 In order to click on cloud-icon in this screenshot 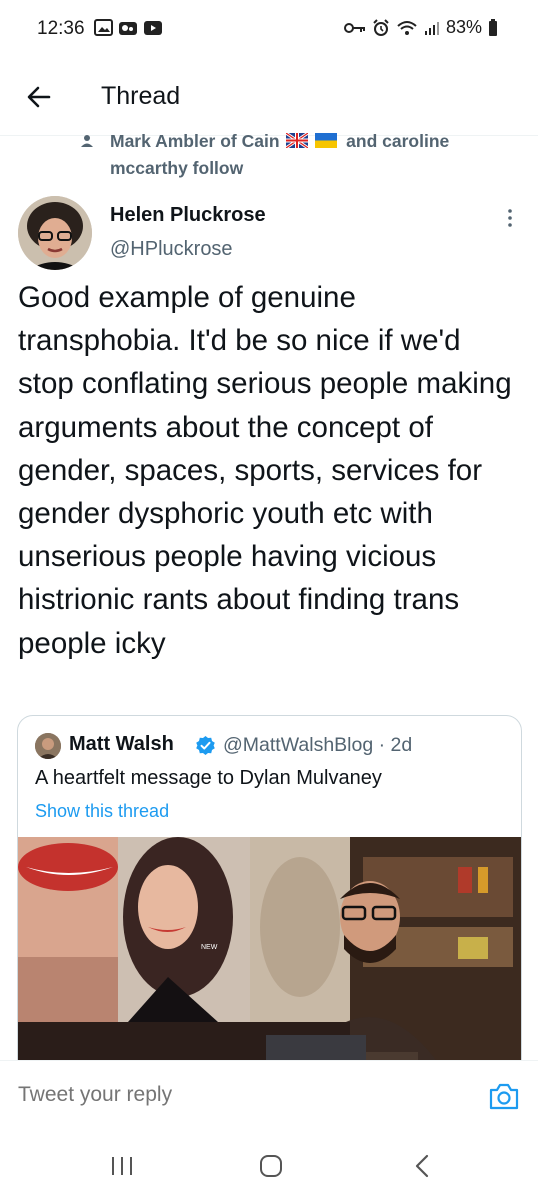, I will do `click(128, 28)`.